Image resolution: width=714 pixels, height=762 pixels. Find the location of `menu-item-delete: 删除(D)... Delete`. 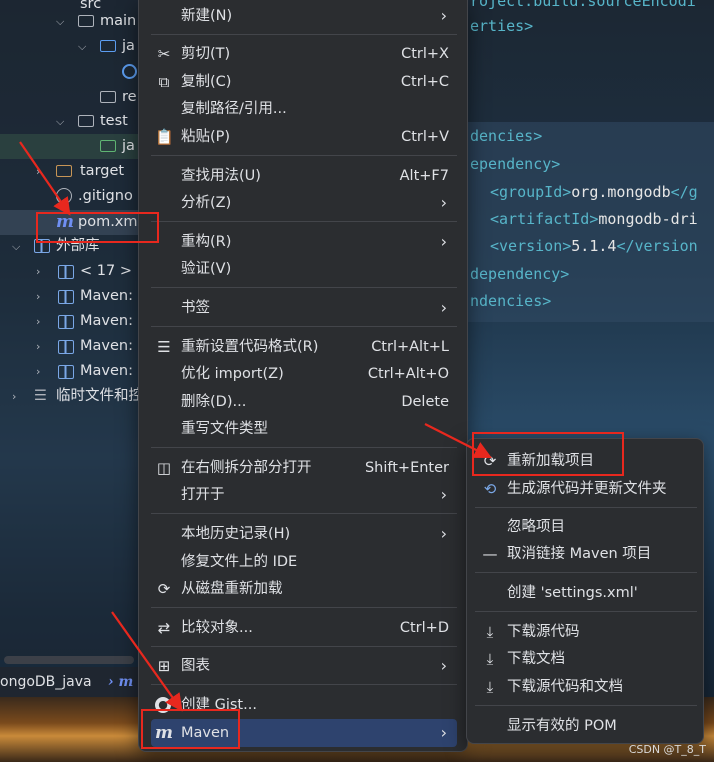

menu-item-delete: 删除(D)... Delete is located at coordinates (304, 402).